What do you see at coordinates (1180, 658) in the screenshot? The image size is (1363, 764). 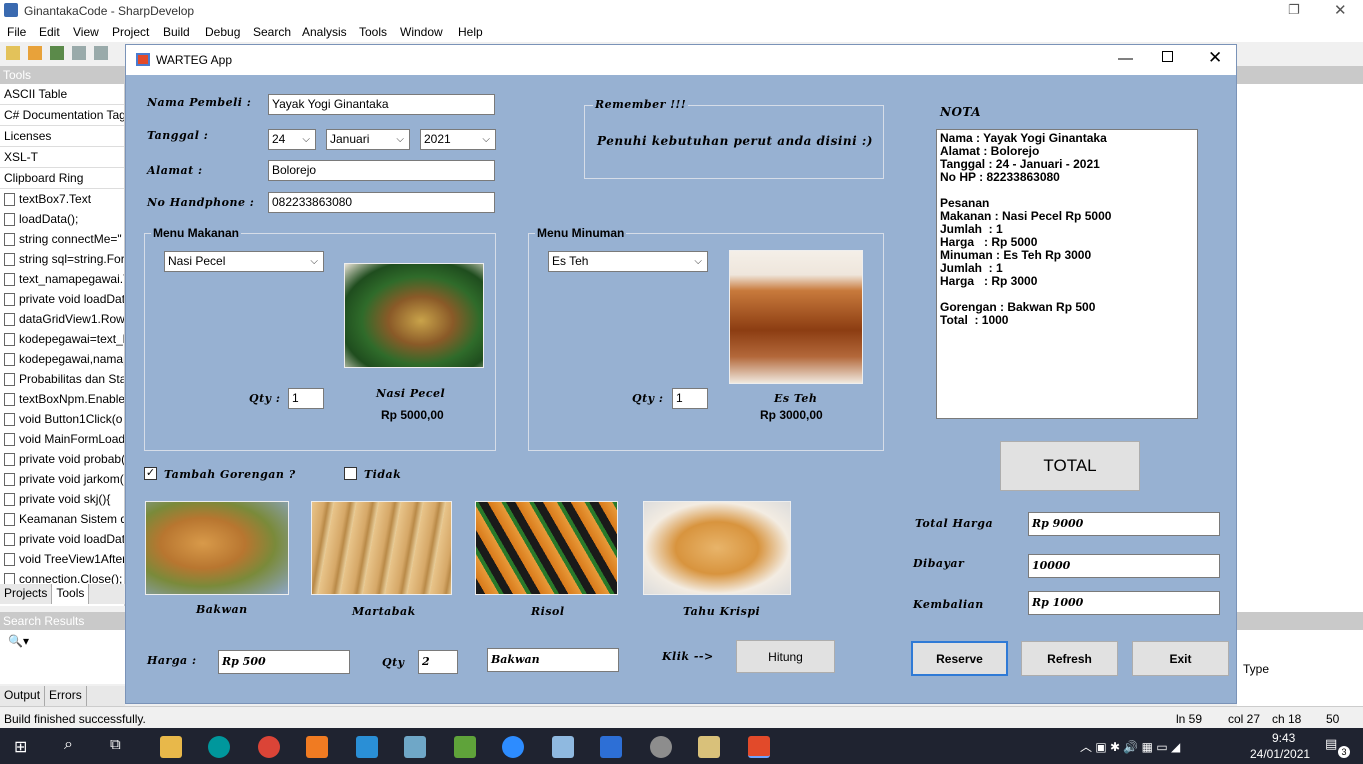 I see `exit-button: Exit` at bounding box center [1180, 658].